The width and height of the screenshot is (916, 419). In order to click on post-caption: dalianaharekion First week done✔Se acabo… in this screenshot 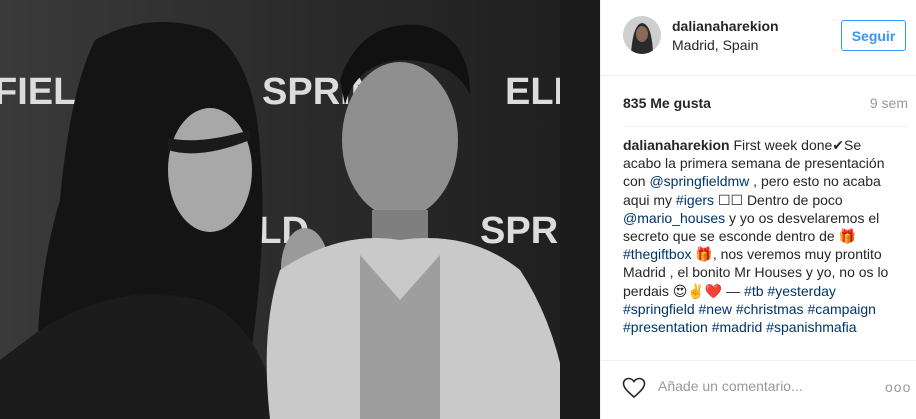, I will do `click(758, 236)`.